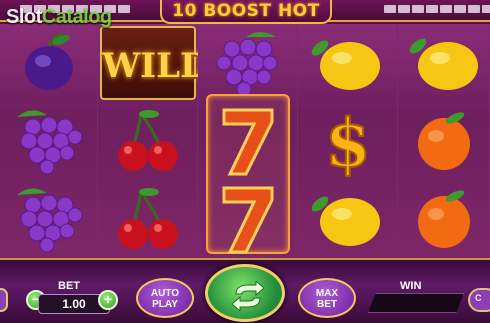 The height and width of the screenshot is (323, 490). I want to click on dollar-icon: $, so click(347, 141).